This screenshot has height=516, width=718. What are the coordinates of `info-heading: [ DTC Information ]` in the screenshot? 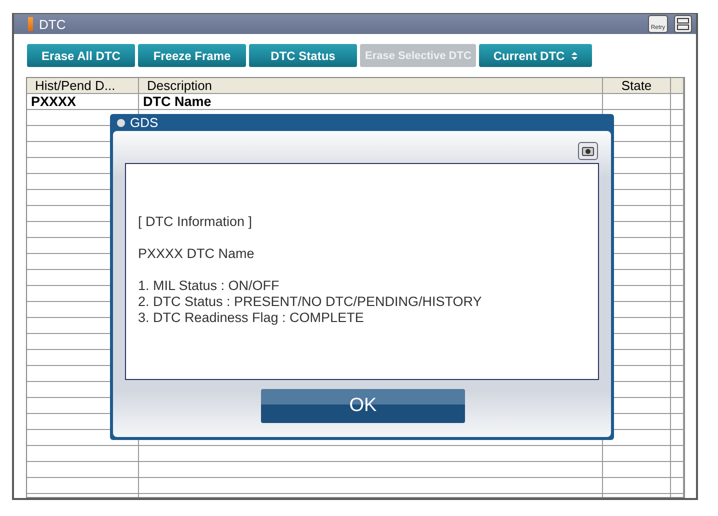 It's located at (196, 222).